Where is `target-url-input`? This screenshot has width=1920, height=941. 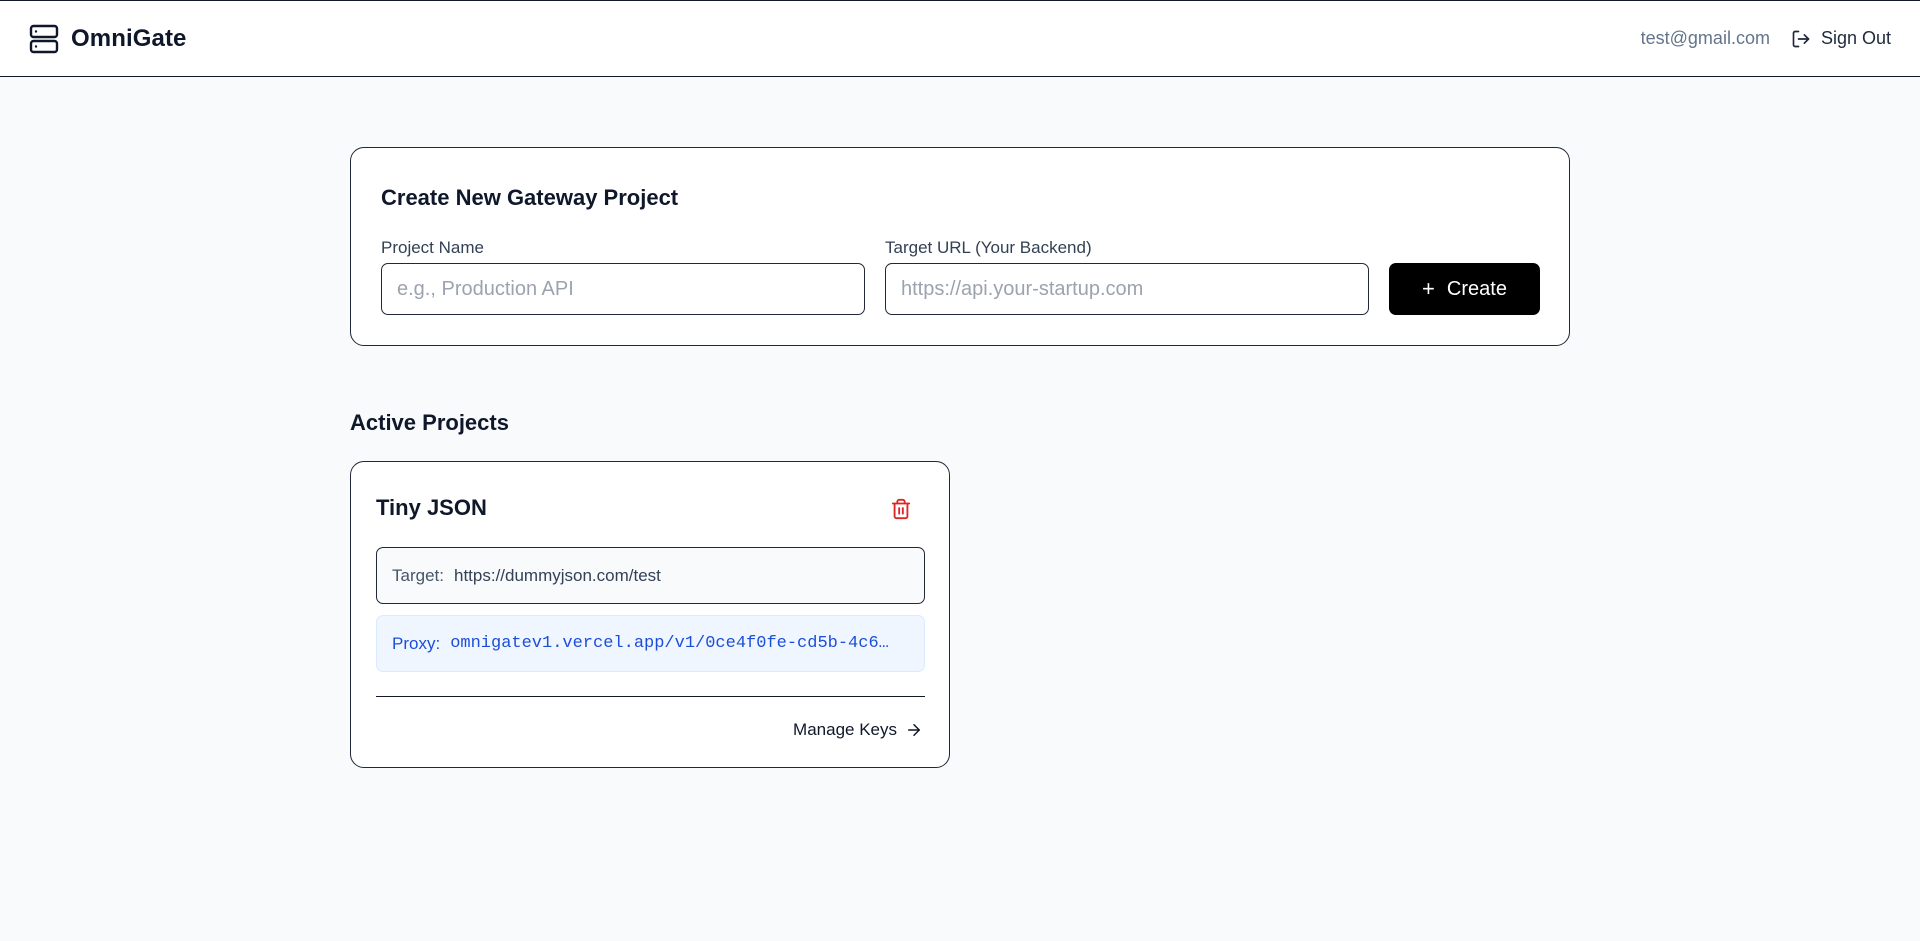 target-url-input is located at coordinates (1127, 289).